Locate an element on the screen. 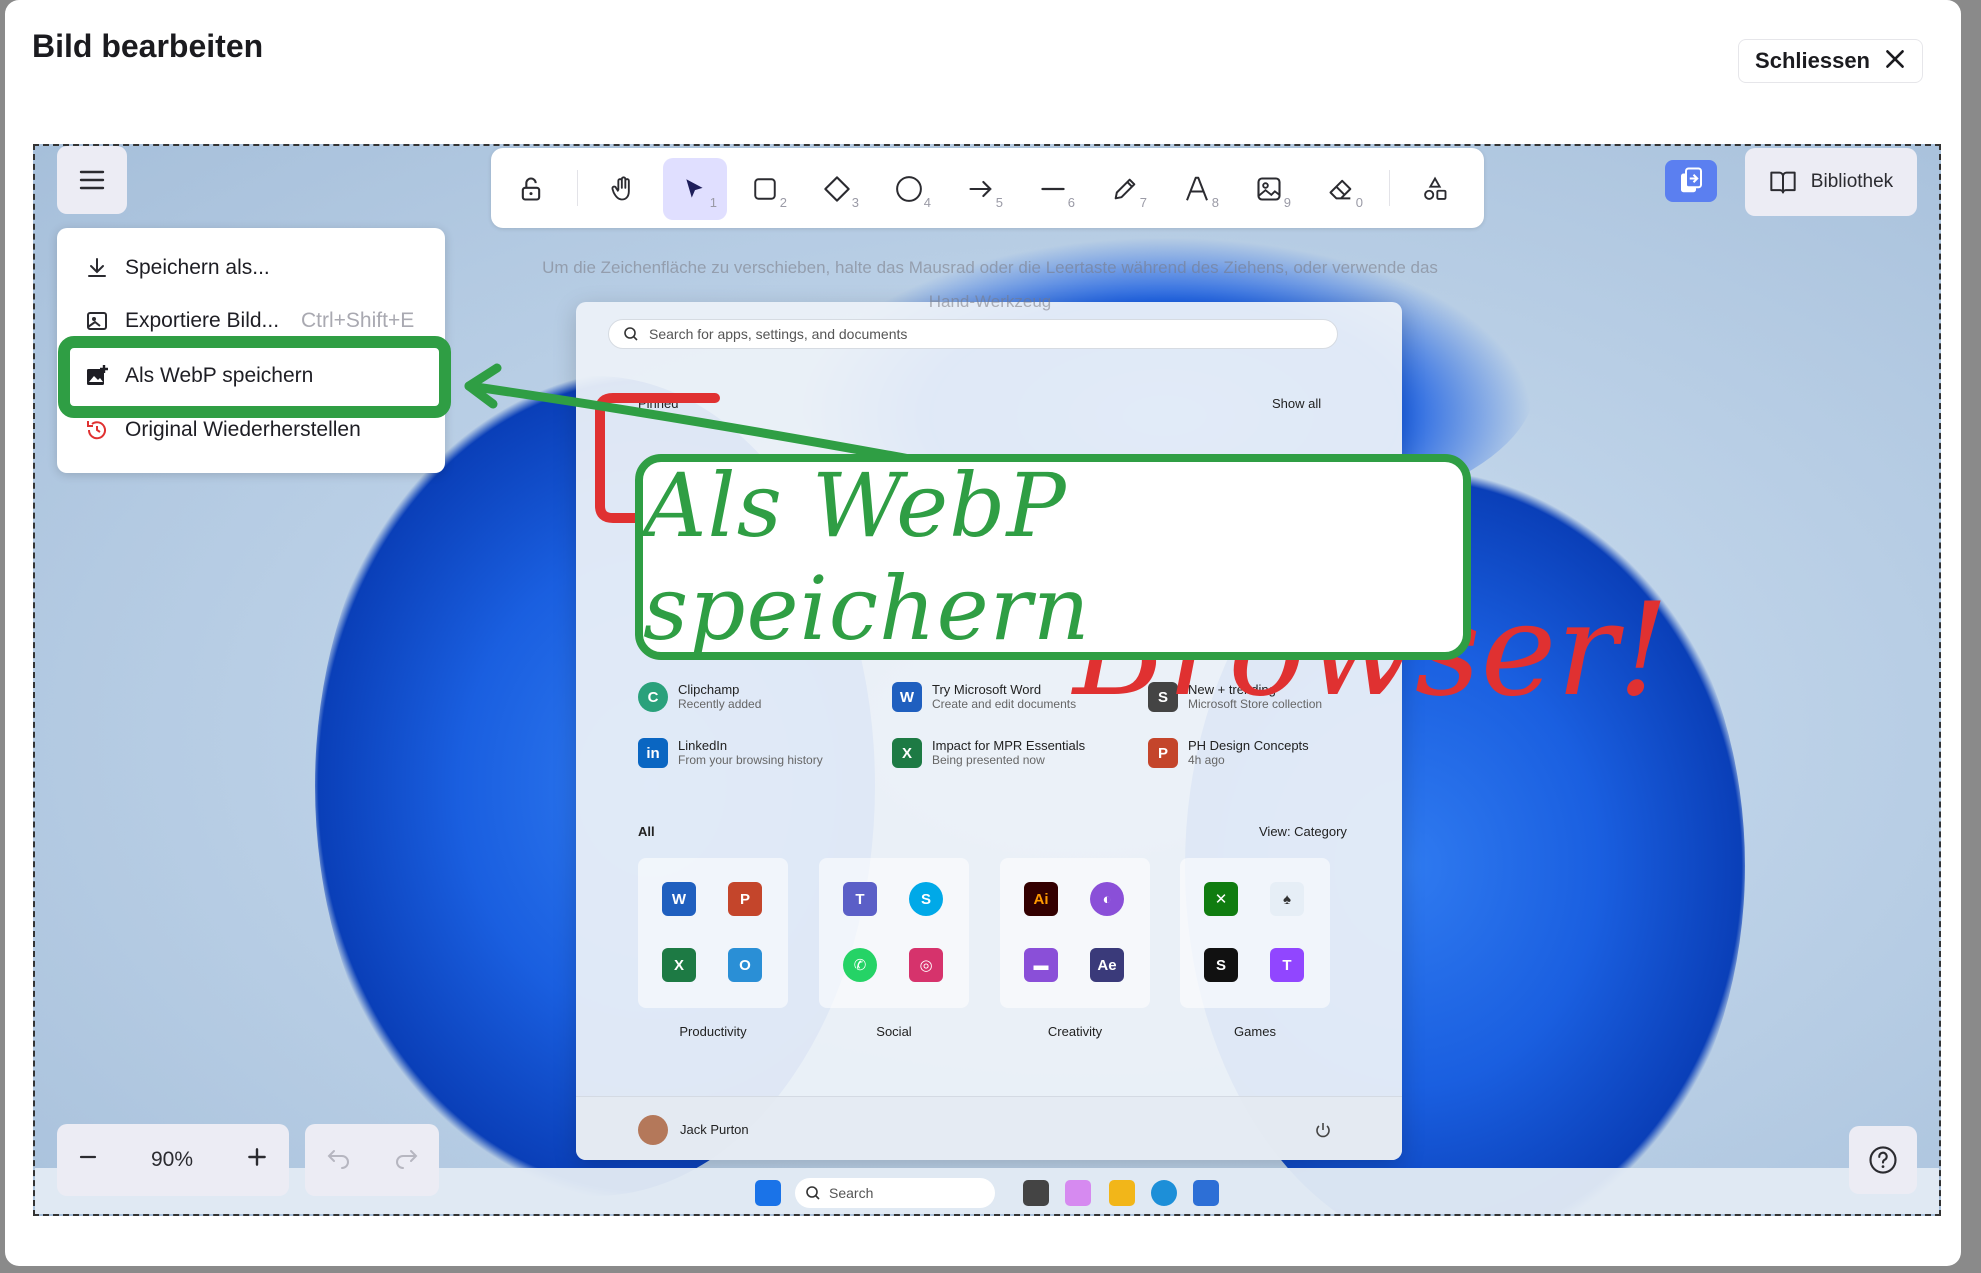  help-icon is located at coordinates (1883, 1160).